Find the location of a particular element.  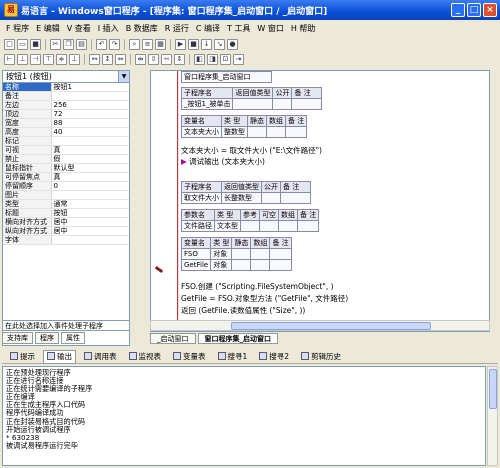

property-row: 顶边 72 is located at coordinates (66, 114).